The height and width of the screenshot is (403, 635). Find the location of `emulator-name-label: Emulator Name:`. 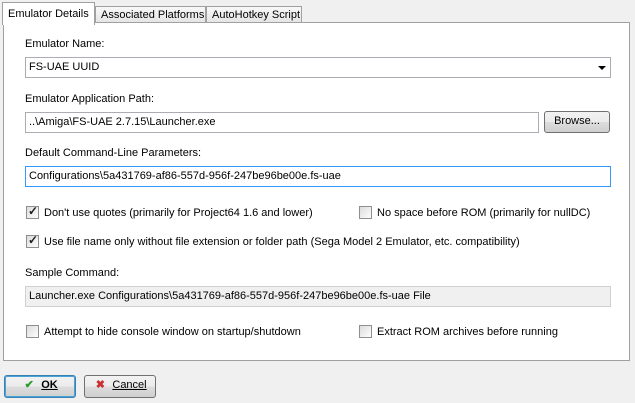

emulator-name-label: Emulator Name: is located at coordinates (65, 44).